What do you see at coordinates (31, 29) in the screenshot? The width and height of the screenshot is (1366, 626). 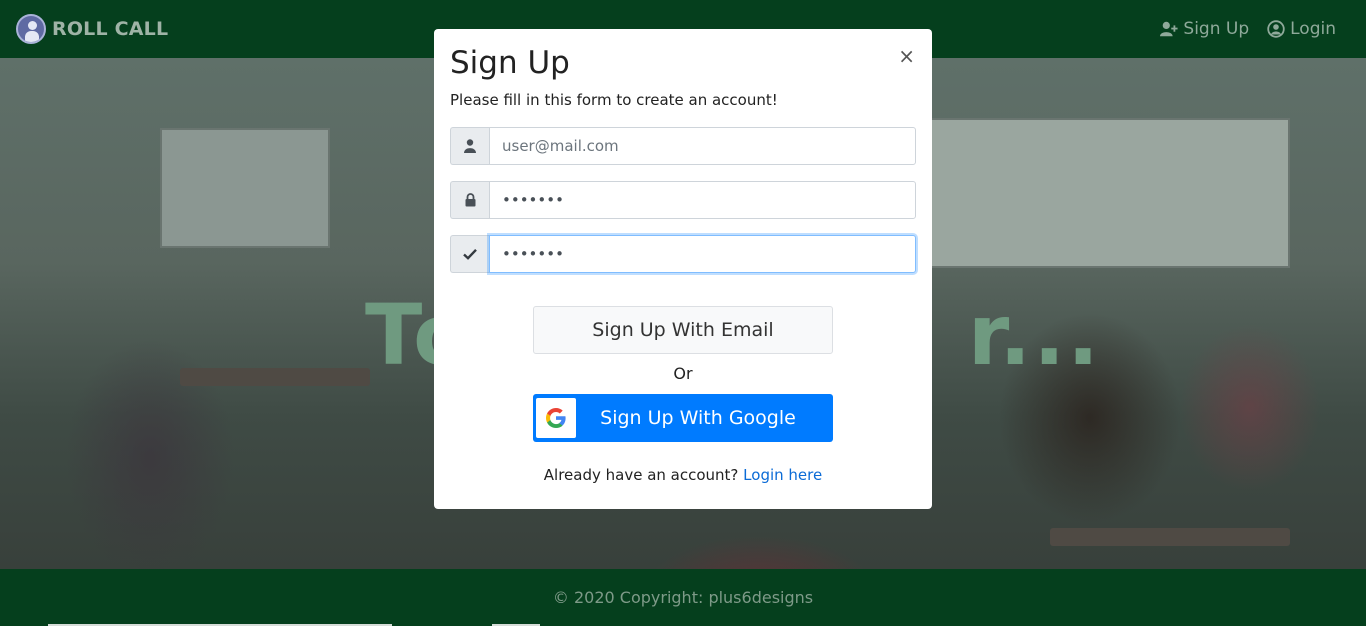 I see `logo-icon` at bounding box center [31, 29].